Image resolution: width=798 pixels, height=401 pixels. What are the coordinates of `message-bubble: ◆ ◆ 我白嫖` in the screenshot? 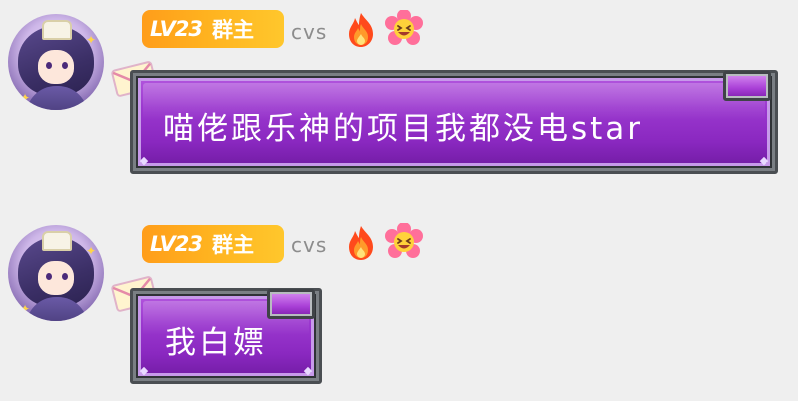 It's located at (226, 336).